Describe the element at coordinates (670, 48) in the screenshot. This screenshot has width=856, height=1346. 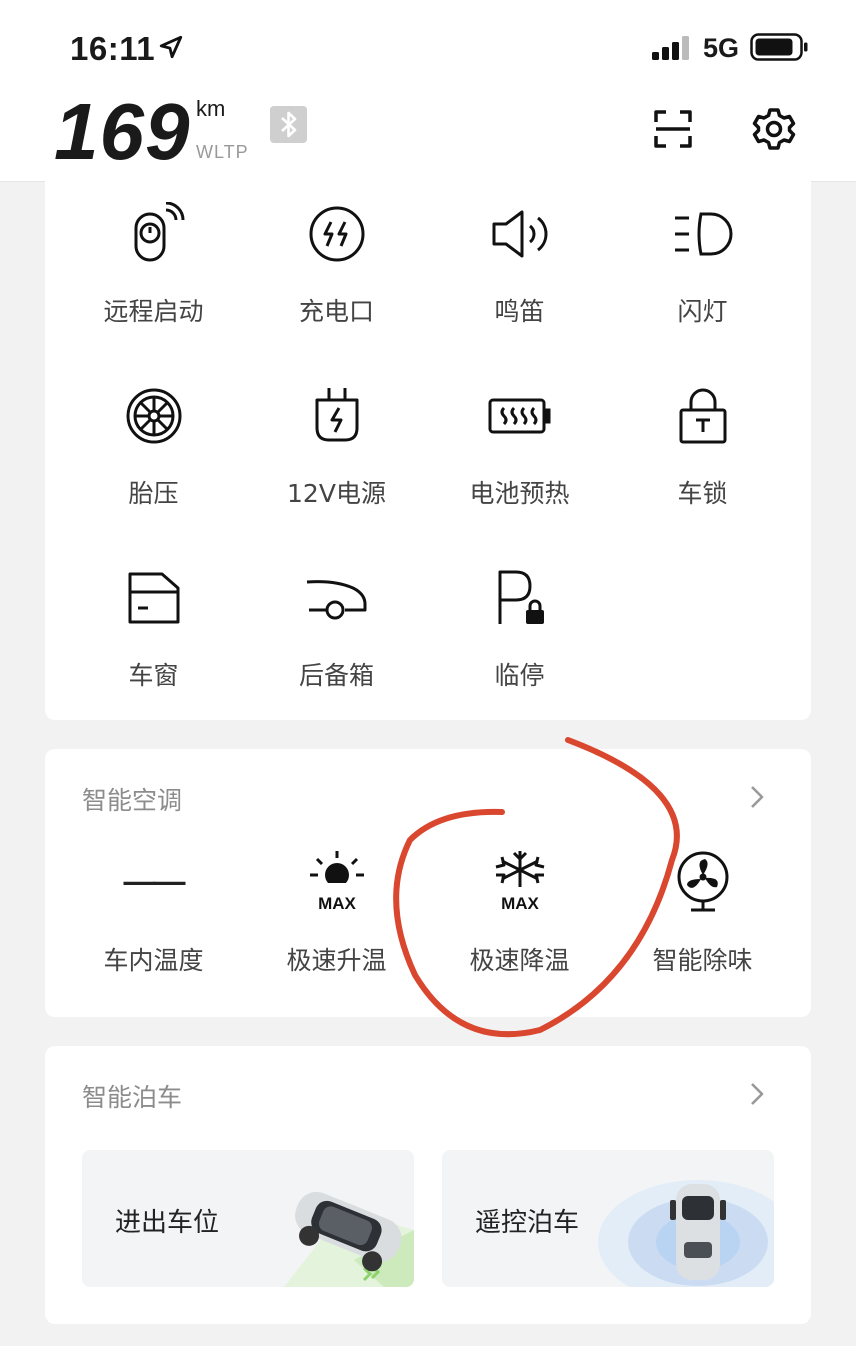
I see `cellular-signal-icon` at that location.